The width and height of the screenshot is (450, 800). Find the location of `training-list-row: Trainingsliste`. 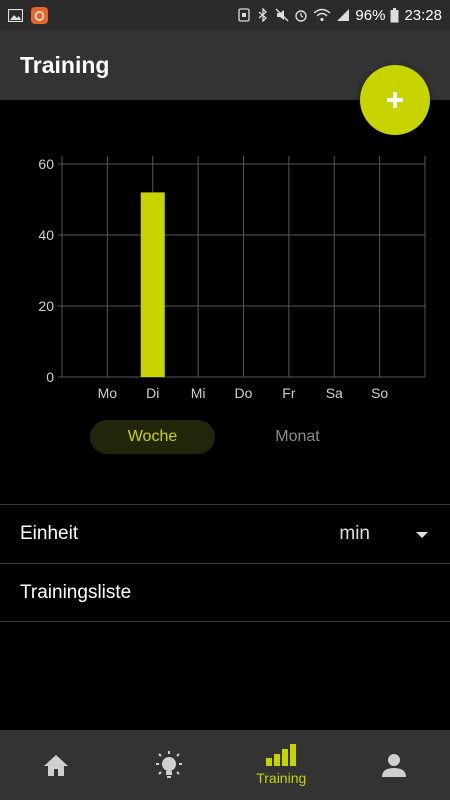

training-list-row: Trainingsliste is located at coordinates (225, 593).